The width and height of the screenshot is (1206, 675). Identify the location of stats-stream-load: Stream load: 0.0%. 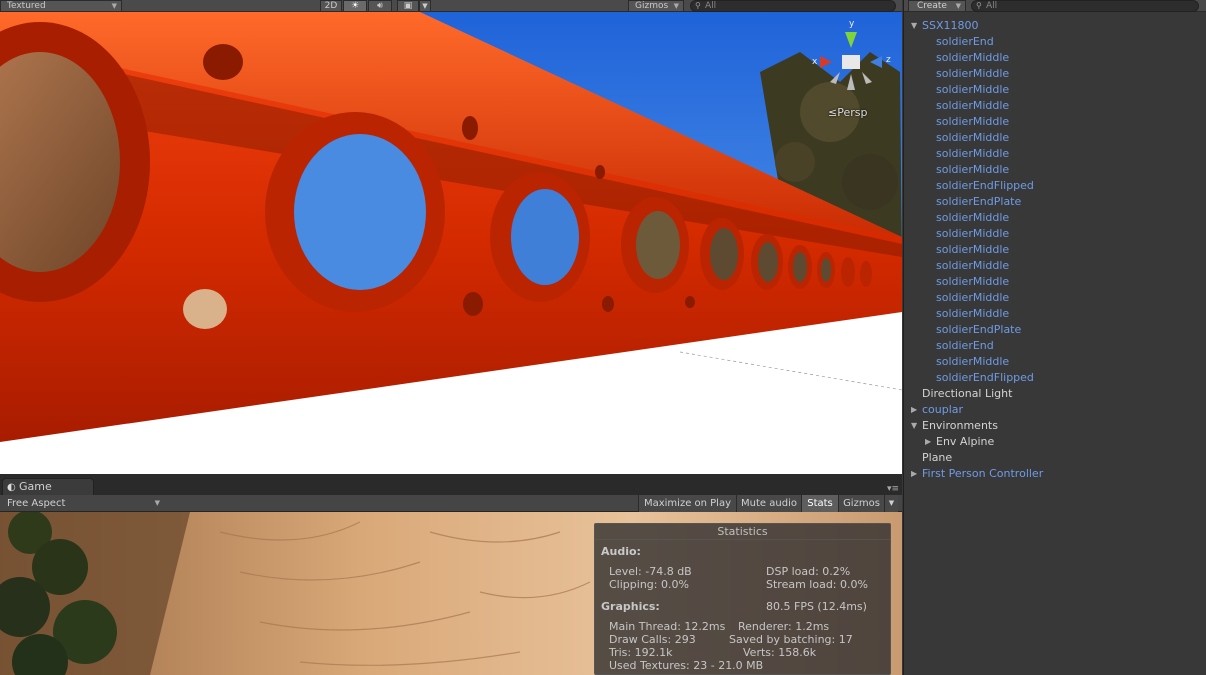
(817, 584).